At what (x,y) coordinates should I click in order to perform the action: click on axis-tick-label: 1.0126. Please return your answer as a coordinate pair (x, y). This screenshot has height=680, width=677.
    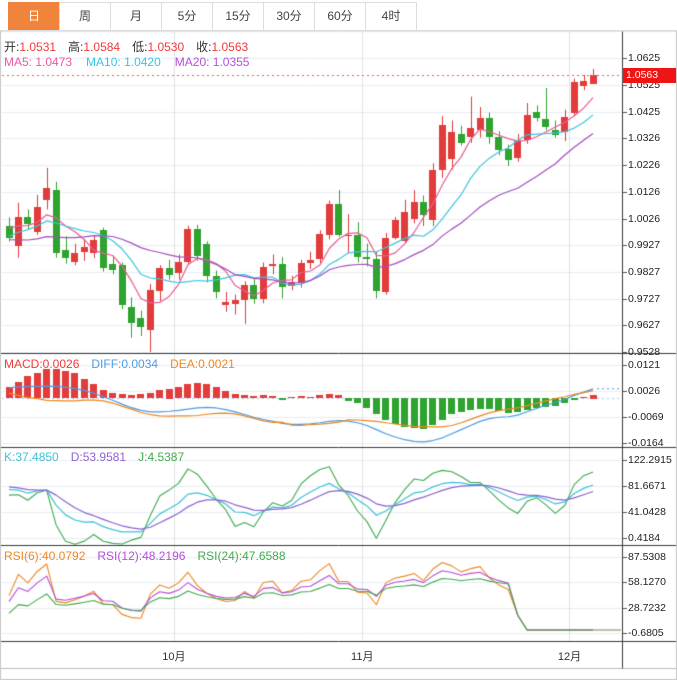
    Looking at the image, I should click on (644, 191).